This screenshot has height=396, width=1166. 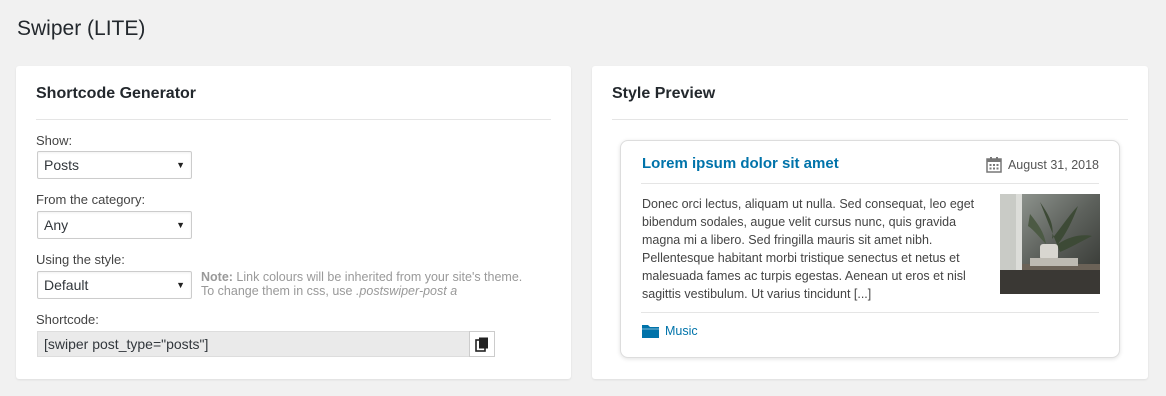 I want to click on panel-title: Style Preview, so click(x=664, y=93).